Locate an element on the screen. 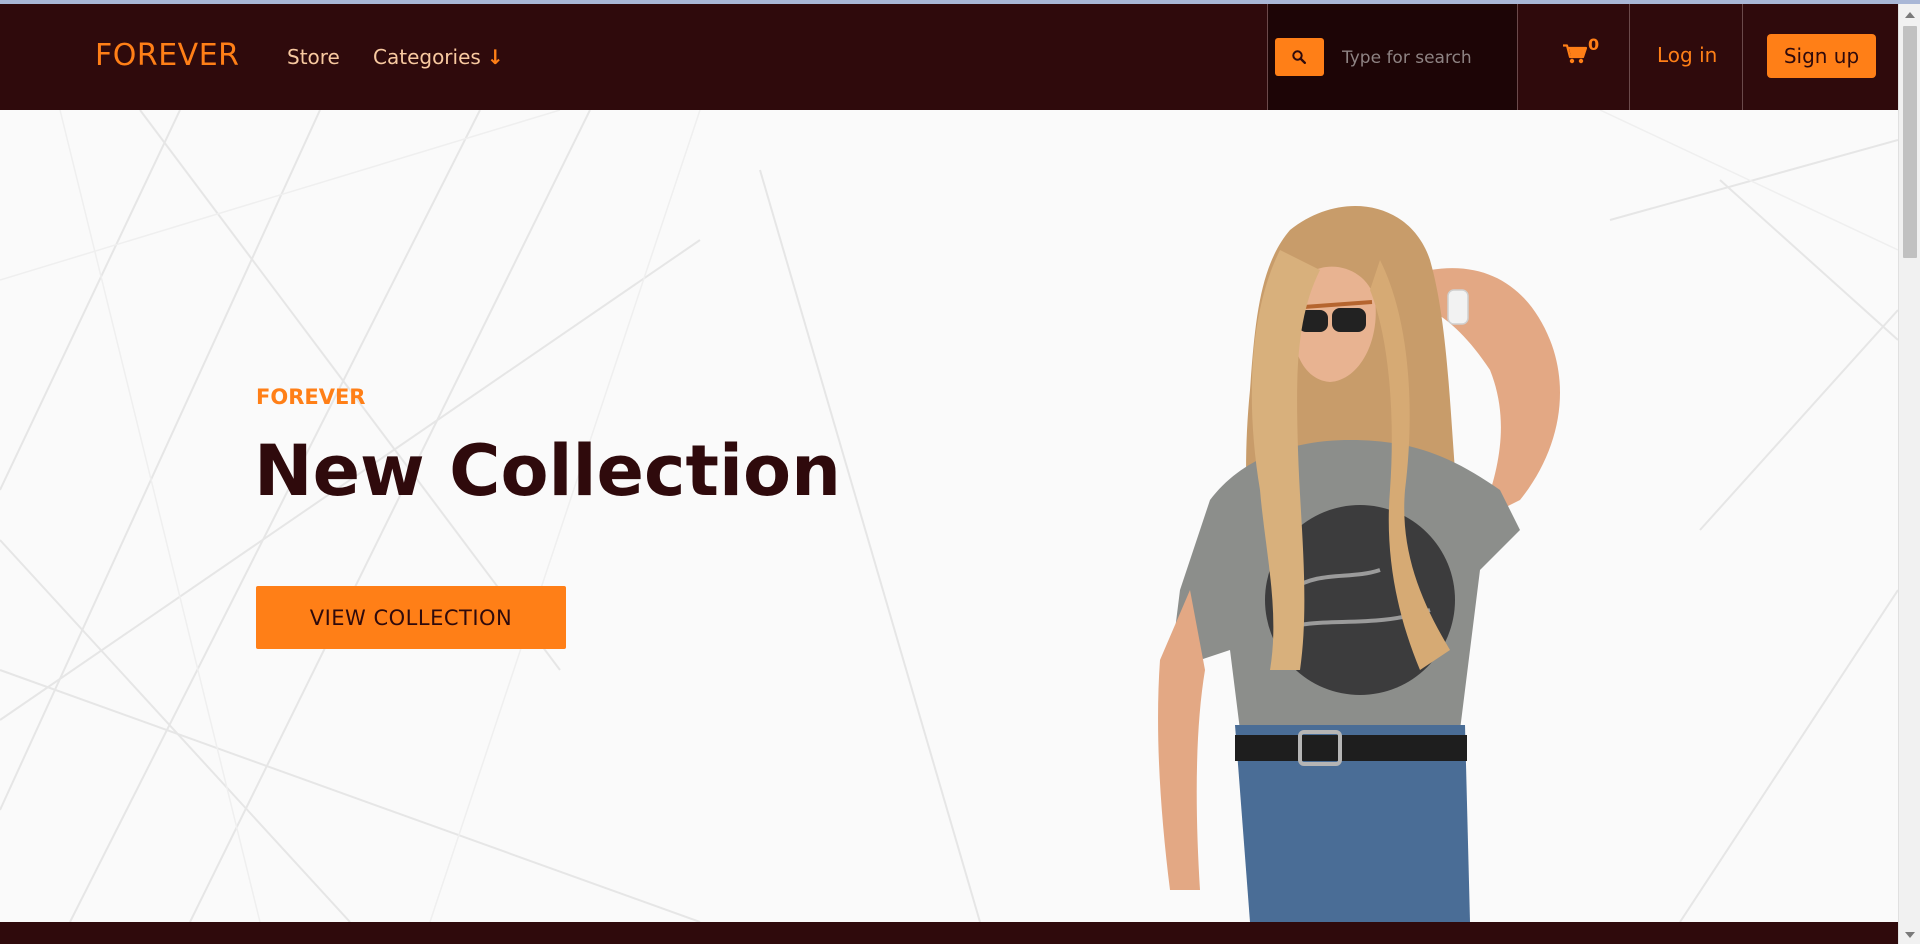 This screenshot has height=944, width=1920. hero-title: New Collection is located at coordinates (547, 471).